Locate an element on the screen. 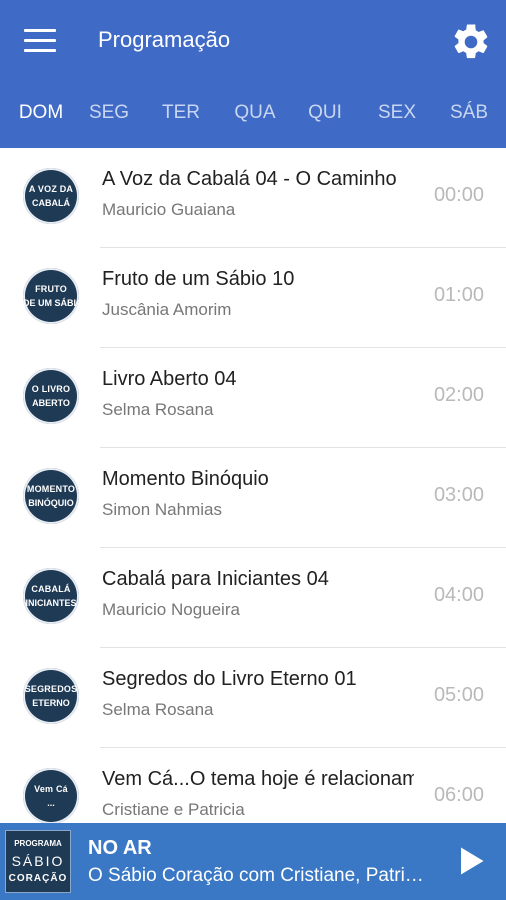  tab-seg: SEG is located at coordinates (109, 113).